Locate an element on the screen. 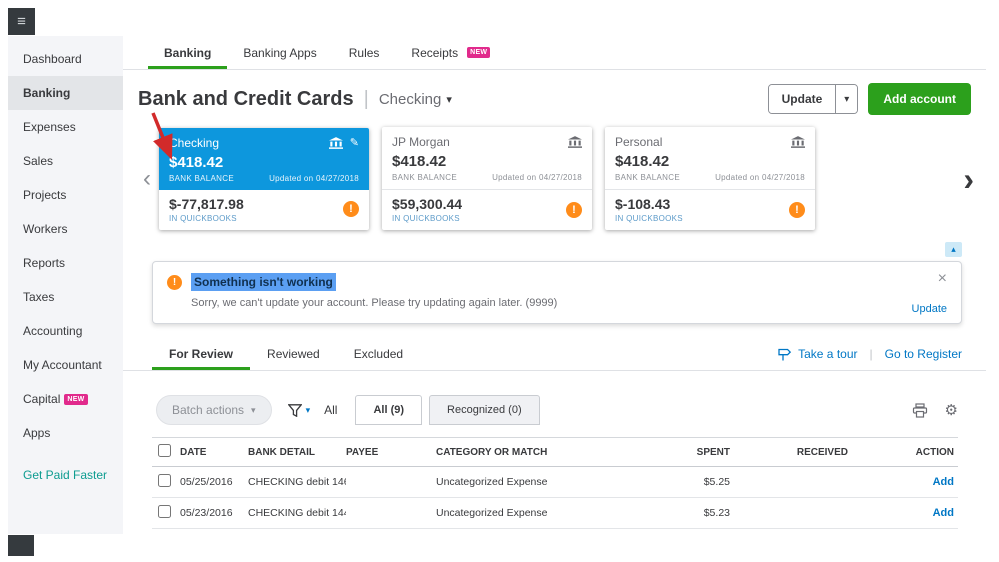 This screenshot has height=562, width=999. sidebar-item-apps: Apps is located at coordinates (65, 433).